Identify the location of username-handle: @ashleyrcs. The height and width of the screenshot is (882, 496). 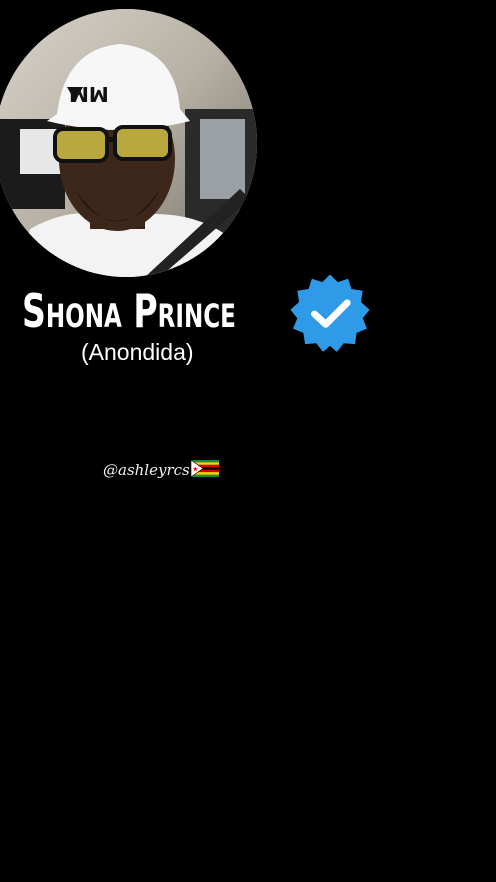
(146, 470).